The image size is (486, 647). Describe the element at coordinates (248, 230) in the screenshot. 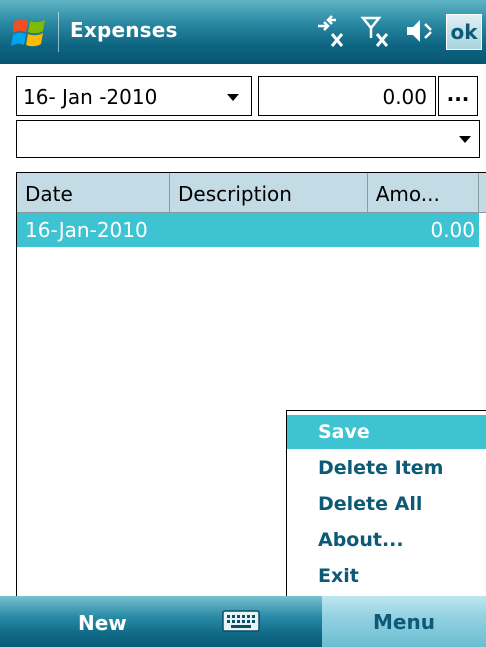

I see `table-row: 16-Jan-2010 0.00` at that location.